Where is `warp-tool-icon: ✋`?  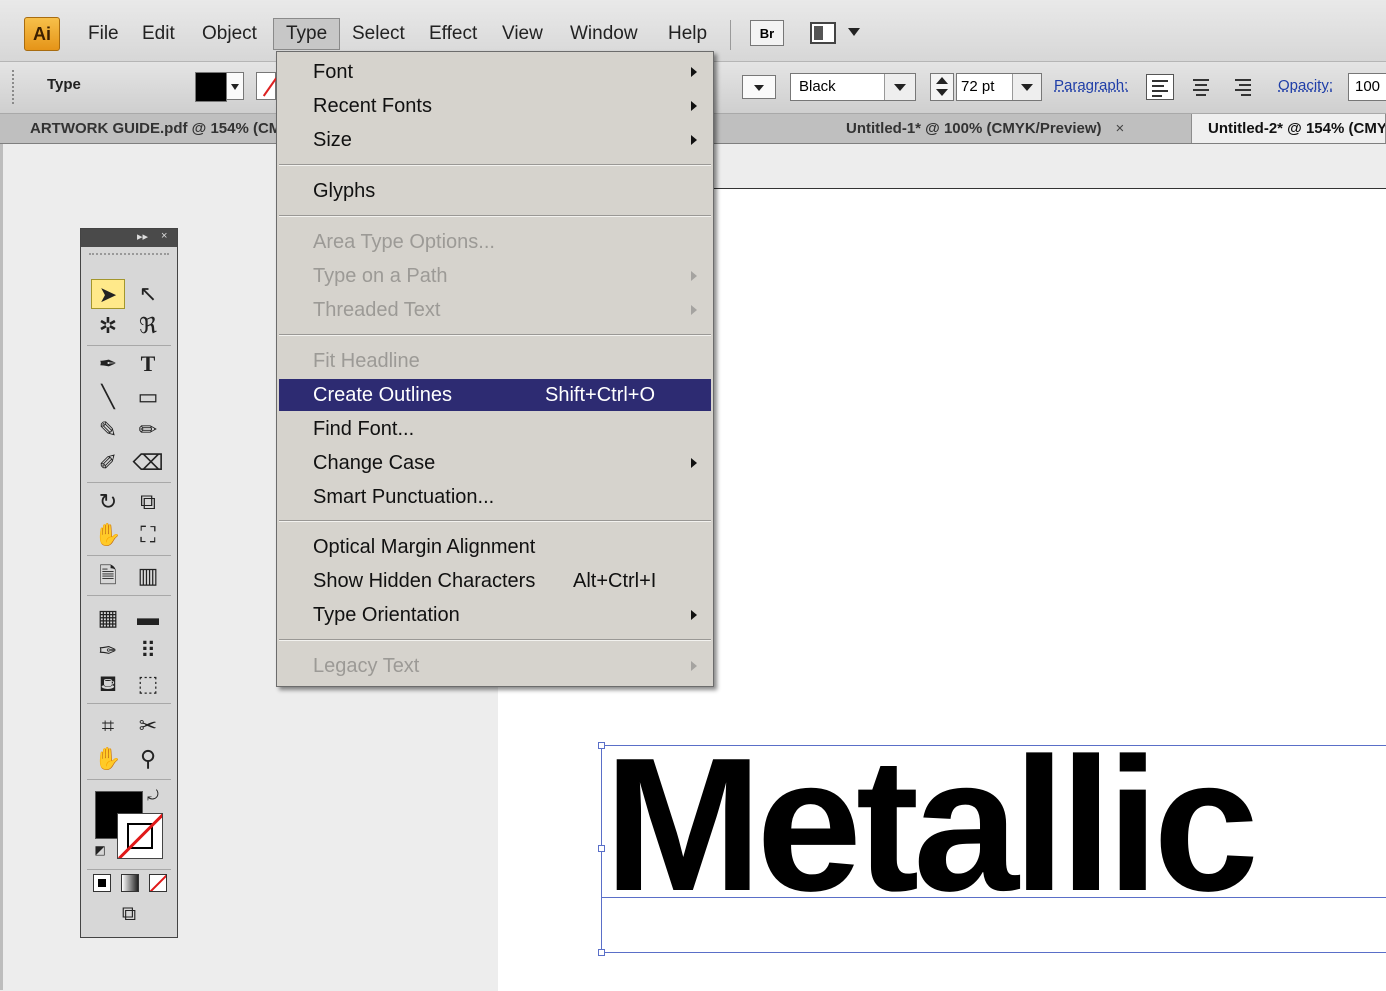 warp-tool-icon: ✋ is located at coordinates (108, 535).